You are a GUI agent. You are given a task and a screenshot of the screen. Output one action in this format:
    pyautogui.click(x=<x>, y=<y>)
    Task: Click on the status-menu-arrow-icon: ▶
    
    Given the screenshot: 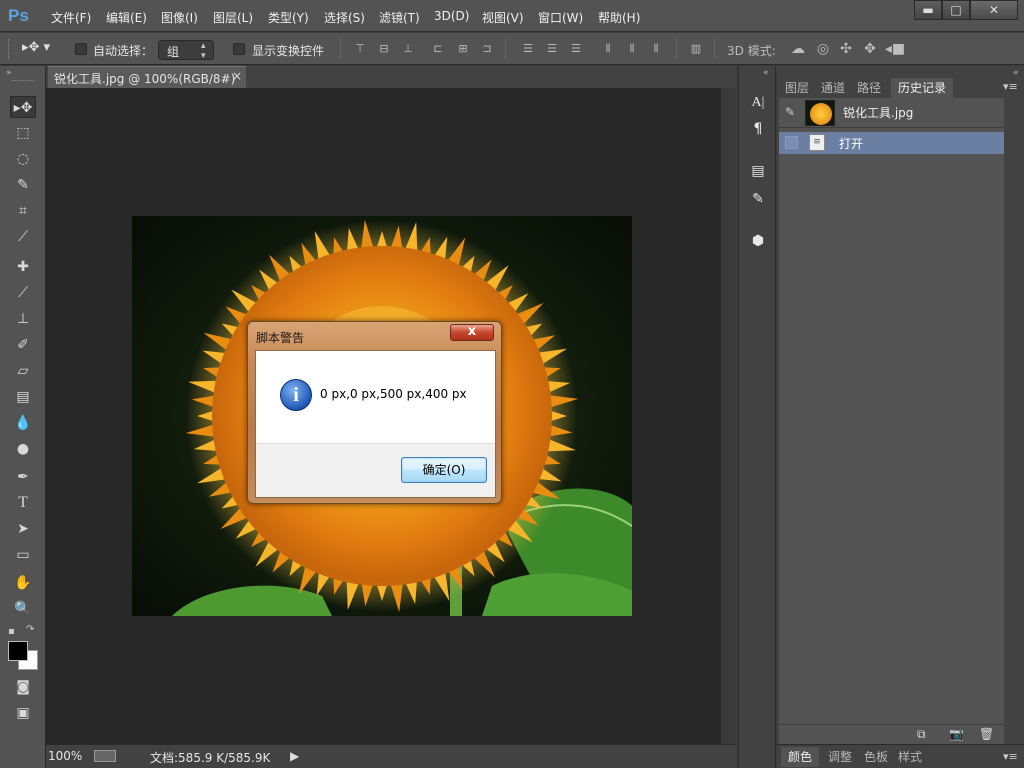 What is the action you would take?
    pyautogui.click(x=294, y=756)
    